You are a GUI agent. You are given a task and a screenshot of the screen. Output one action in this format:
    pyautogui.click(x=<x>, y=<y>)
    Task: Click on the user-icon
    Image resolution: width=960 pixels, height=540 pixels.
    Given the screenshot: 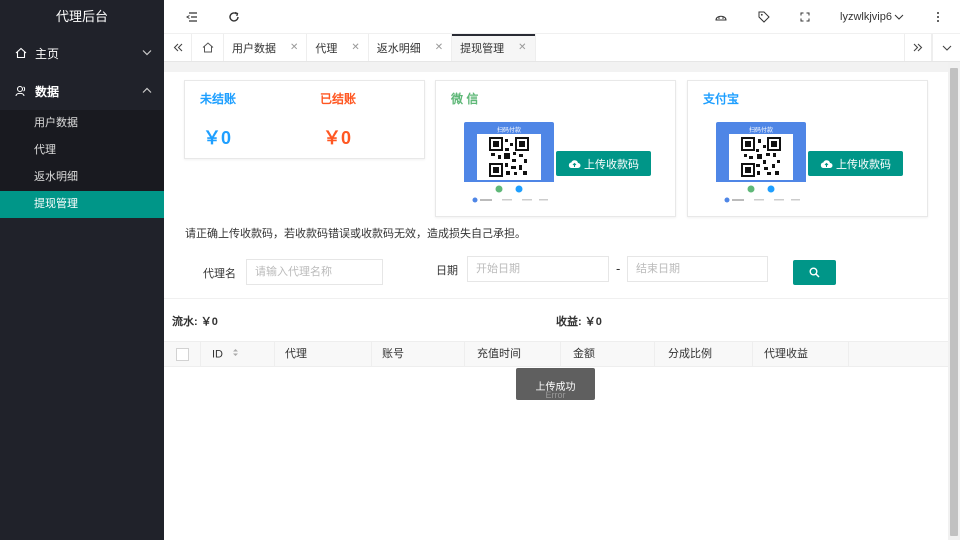 What is the action you would take?
    pyautogui.click(x=22, y=91)
    